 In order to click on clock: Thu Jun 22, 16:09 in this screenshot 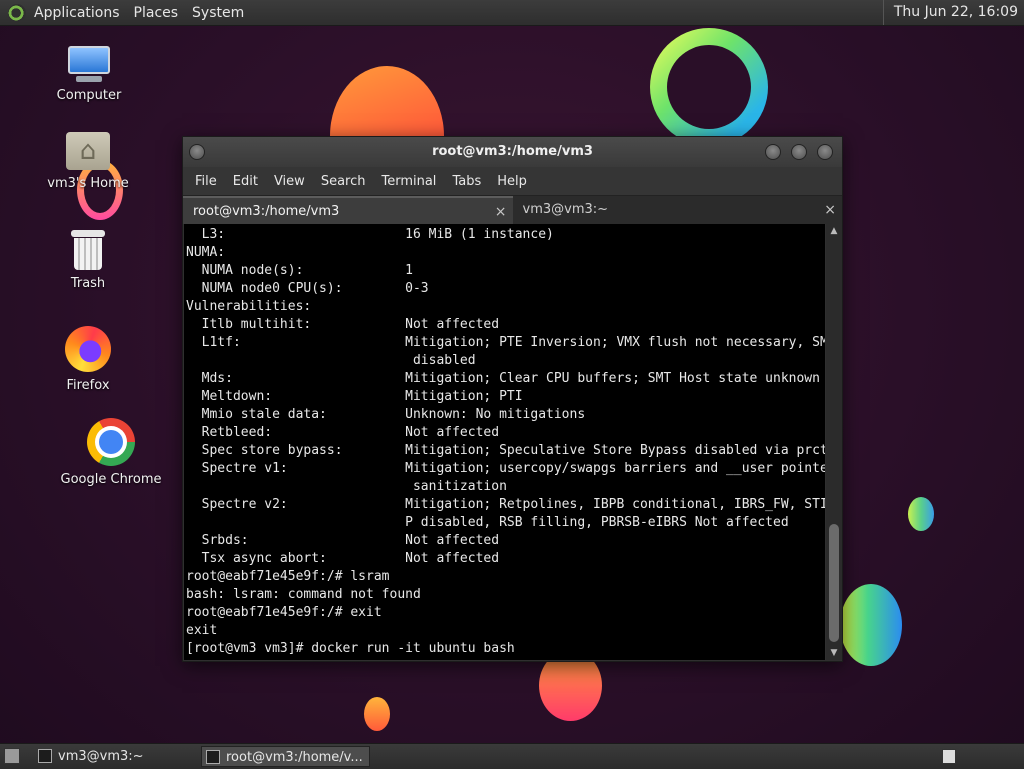, I will do `click(953, 12)`.